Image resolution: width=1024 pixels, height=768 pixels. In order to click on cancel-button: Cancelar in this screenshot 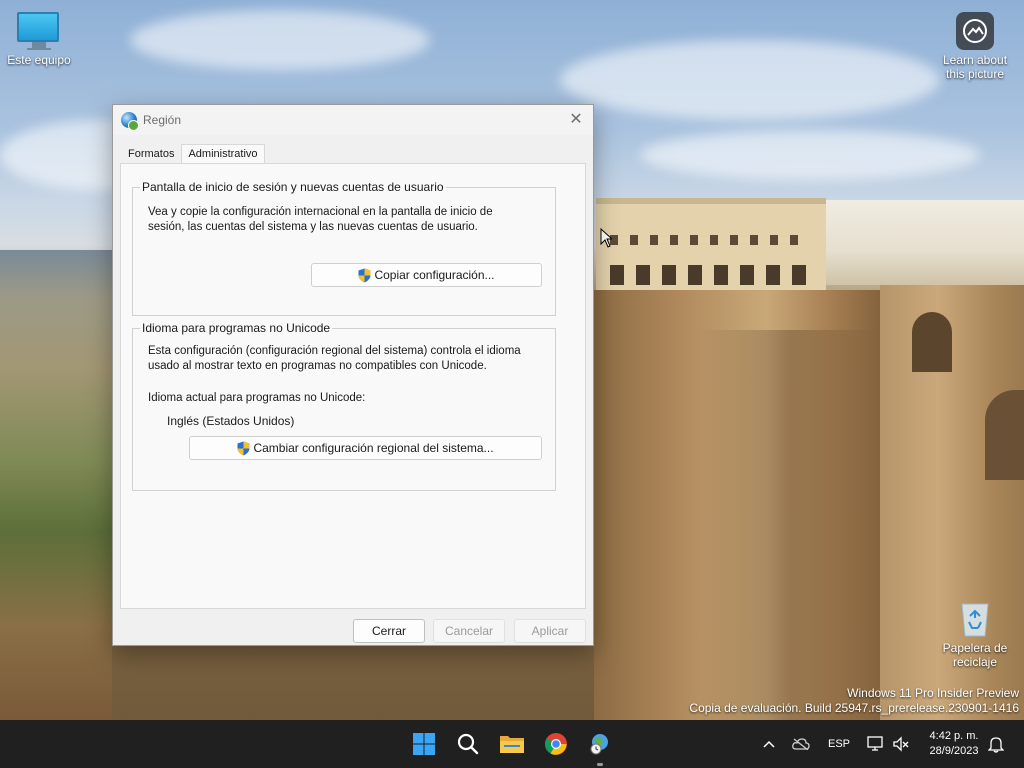, I will do `click(469, 631)`.